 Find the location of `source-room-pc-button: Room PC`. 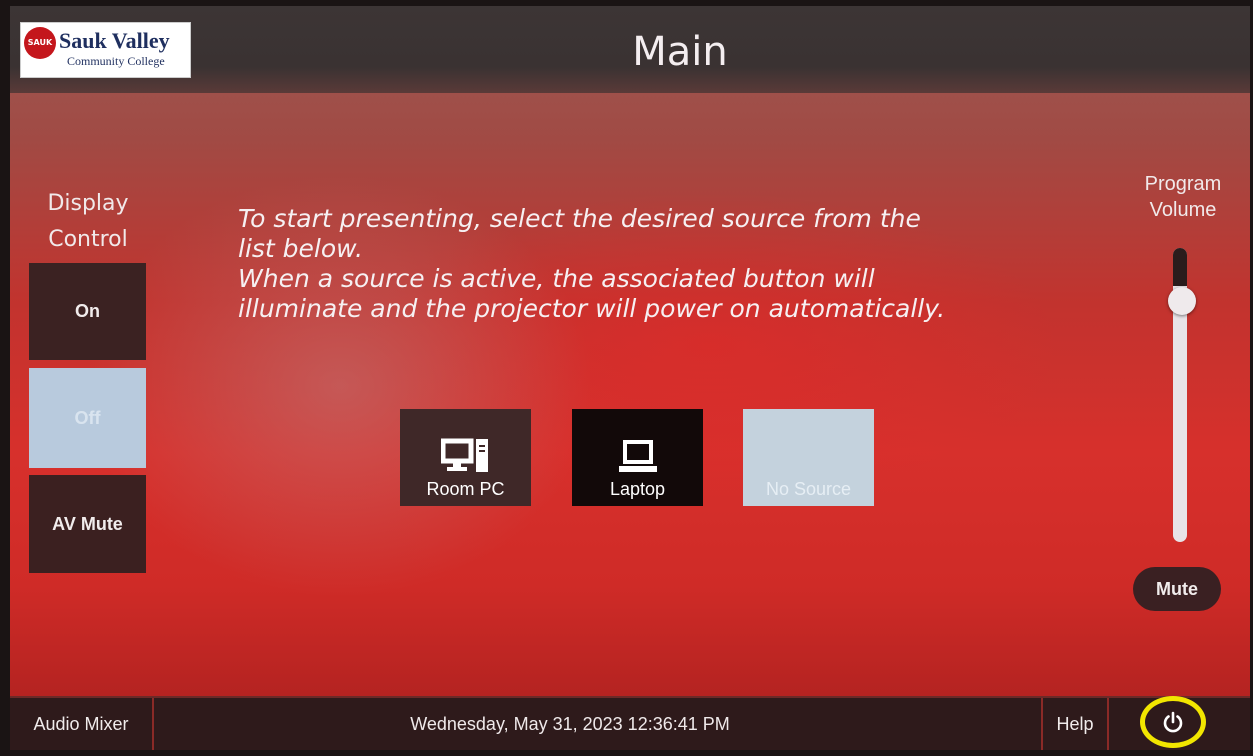

source-room-pc-button: Room PC is located at coordinates (465, 457).